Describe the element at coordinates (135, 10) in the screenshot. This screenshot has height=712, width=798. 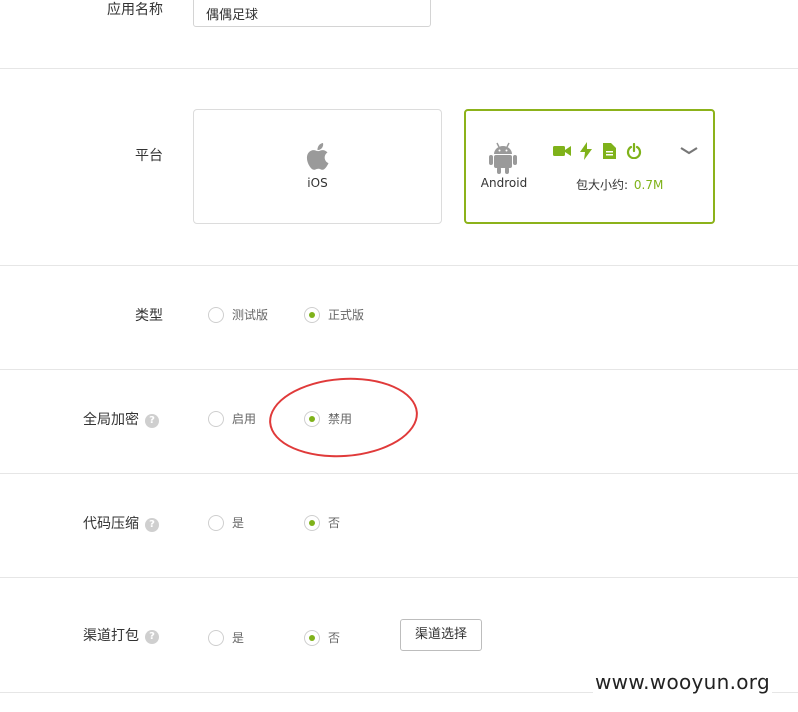
I see `app-name-label: 应用名称` at that location.